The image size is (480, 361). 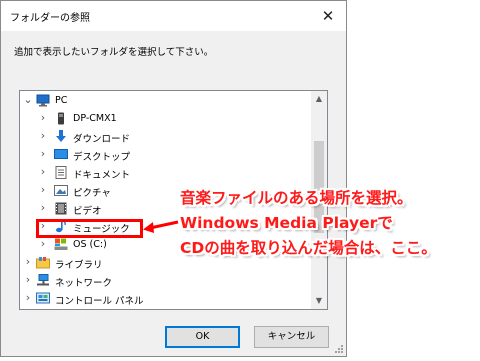 What do you see at coordinates (43, 100) in the screenshot?
I see `pc-icon` at bounding box center [43, 100].